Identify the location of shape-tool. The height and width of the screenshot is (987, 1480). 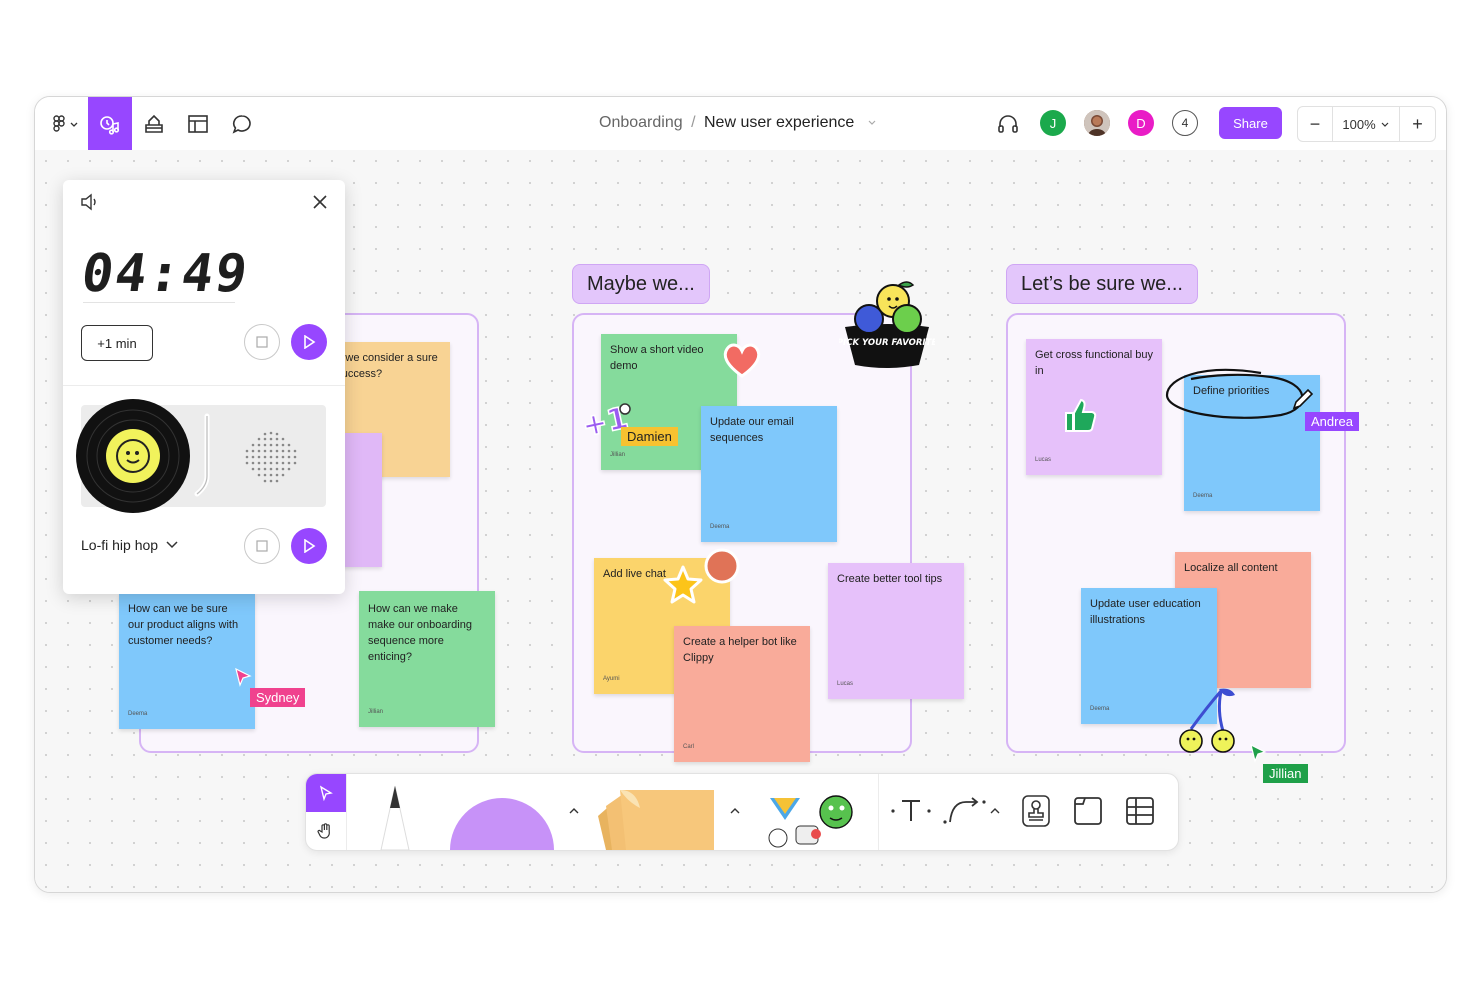
(502, 819).